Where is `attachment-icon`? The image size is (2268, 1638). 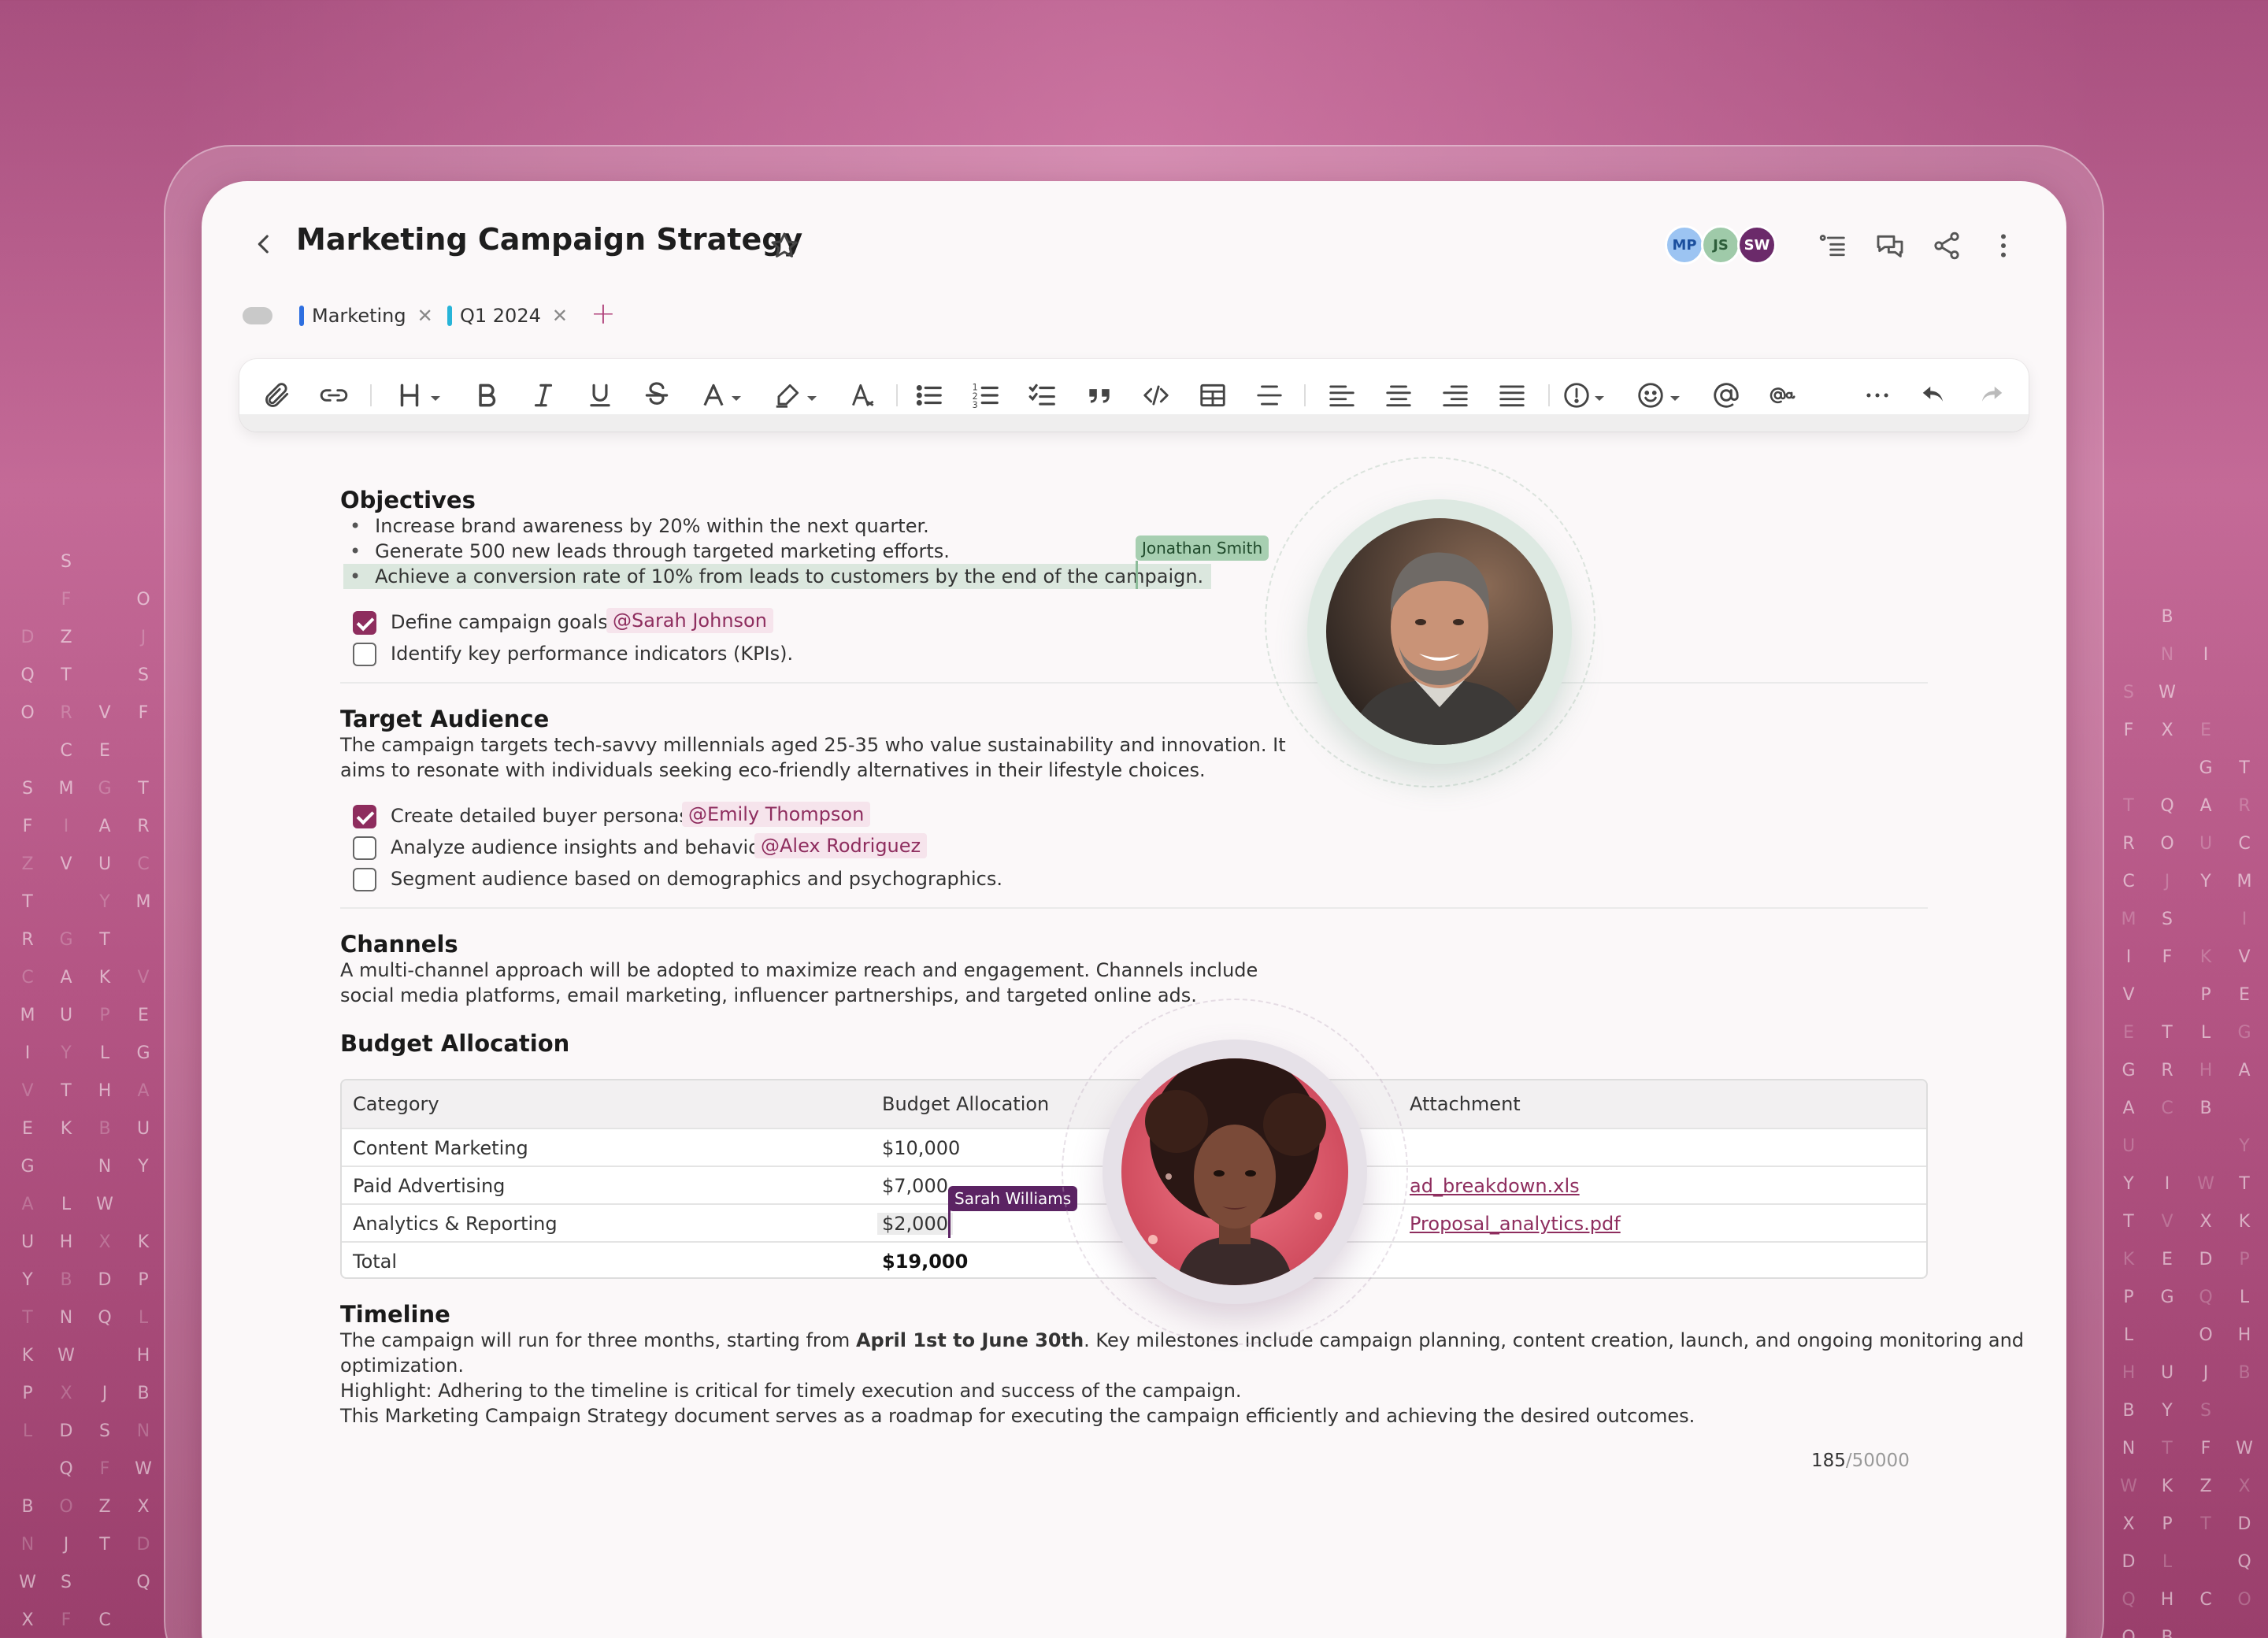
attachment-icon is located at coordinates (277, 395).